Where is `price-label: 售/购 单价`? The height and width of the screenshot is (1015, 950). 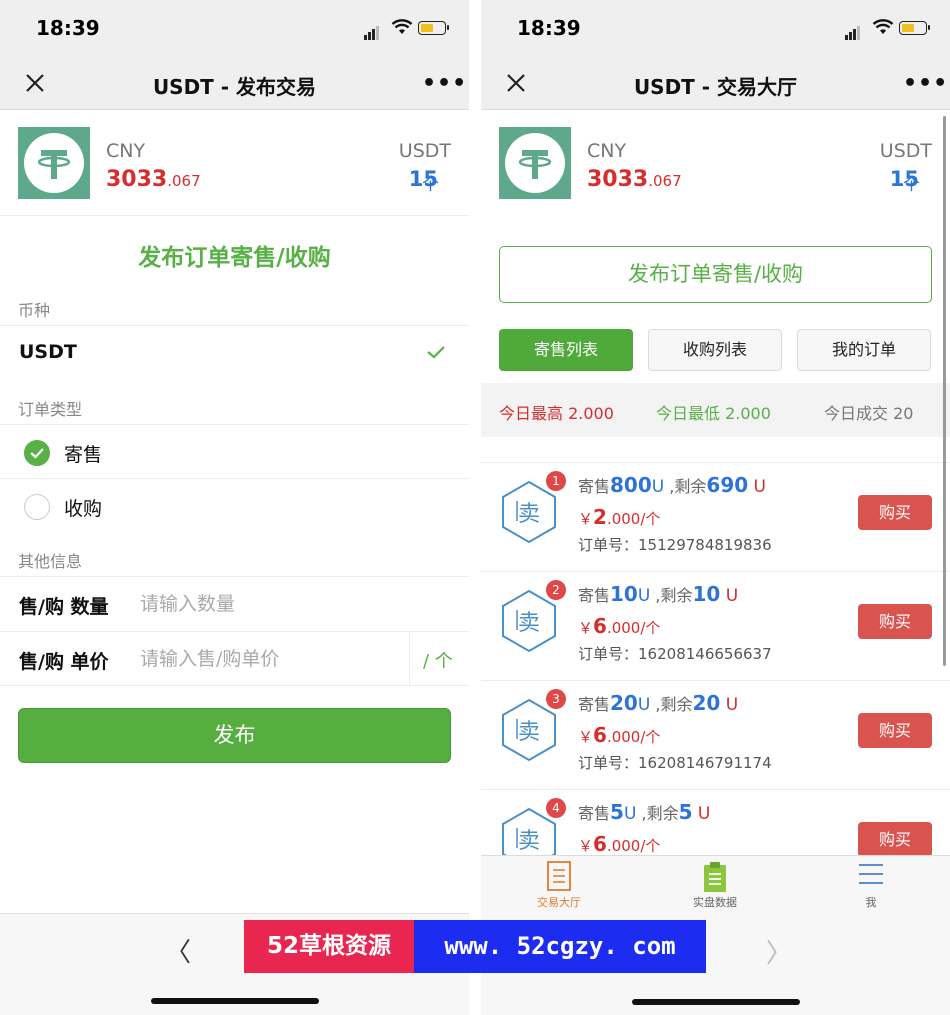 price-label: 售/购 单价 is located at coordinates (64, 662).